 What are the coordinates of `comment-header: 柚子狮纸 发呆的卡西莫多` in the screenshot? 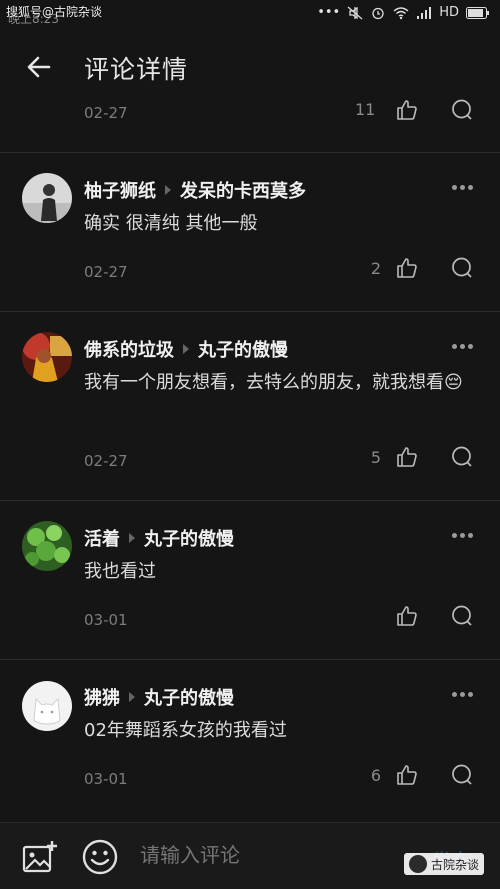 It's located at (195, 190).